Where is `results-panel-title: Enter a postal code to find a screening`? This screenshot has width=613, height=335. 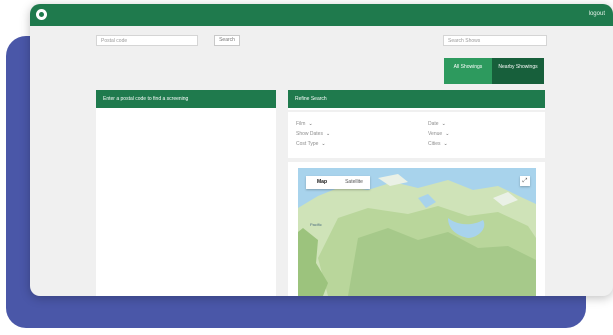
results-panel-title: Enter a postal code to find a screening is located at coordinates (186, 99).